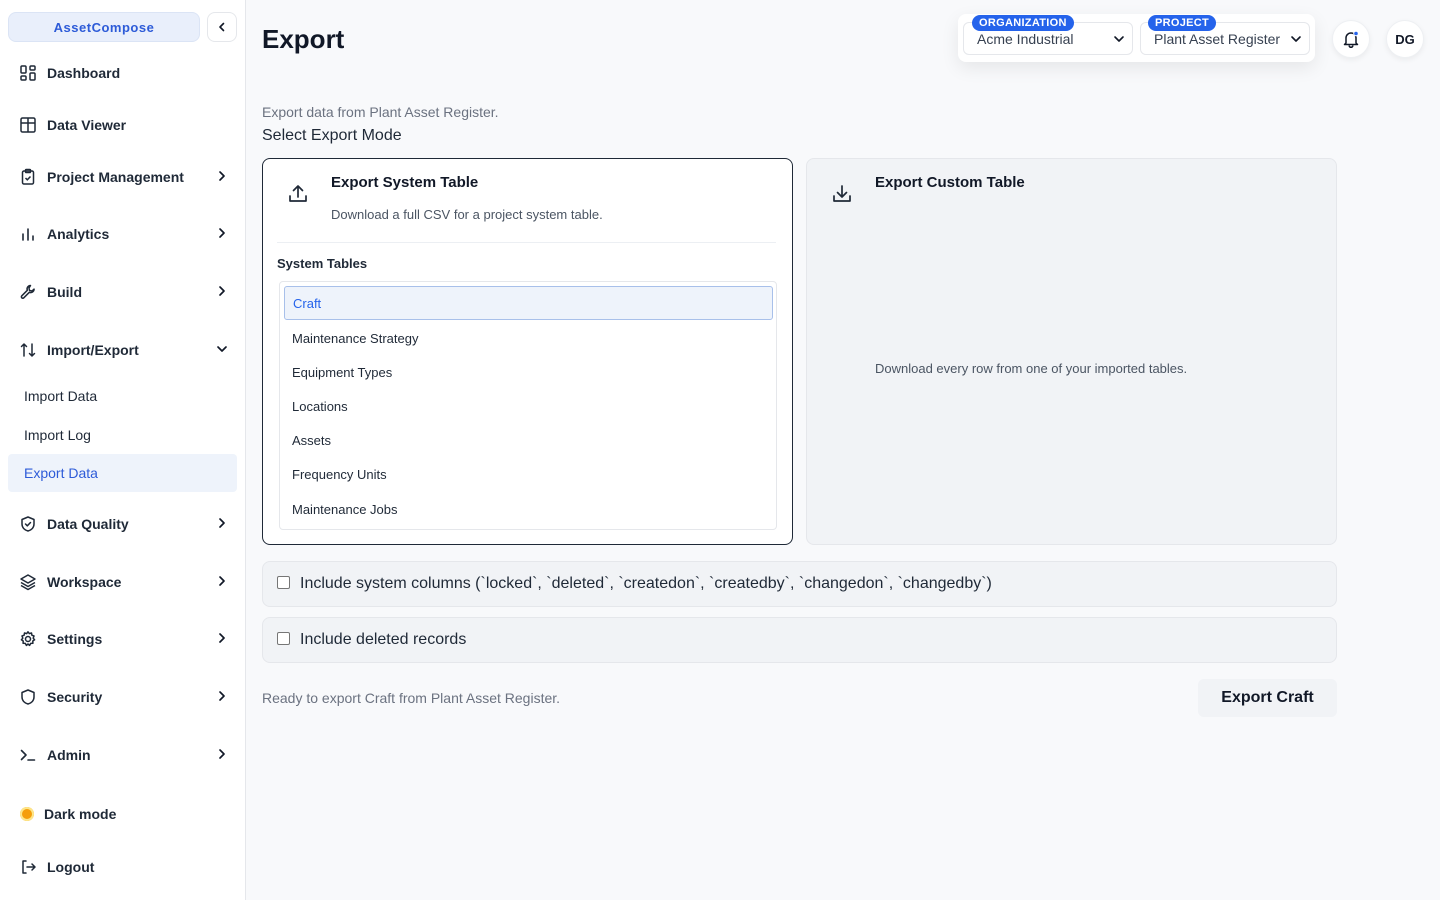 This screenshot has height=900, width=1440. I want to click on organization-value: Acme Industrial, so click(1025, 38).